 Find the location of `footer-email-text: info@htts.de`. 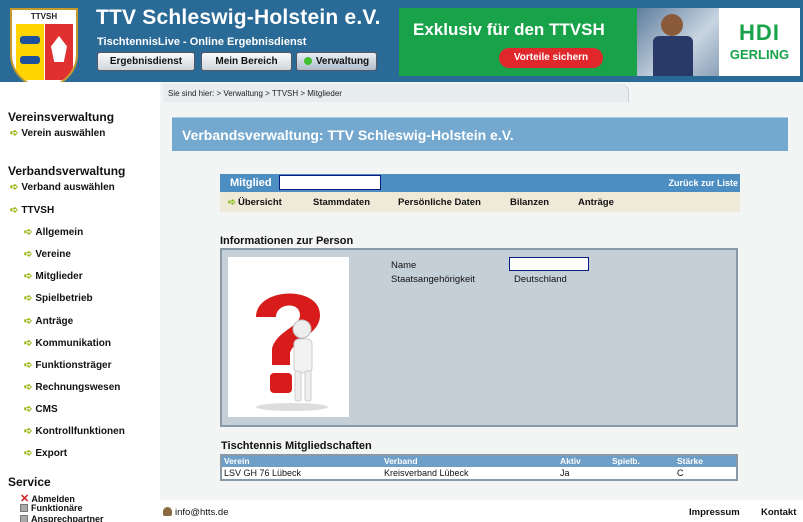

footer-email-text: info@htts.de is located at coordinates (202, 512).